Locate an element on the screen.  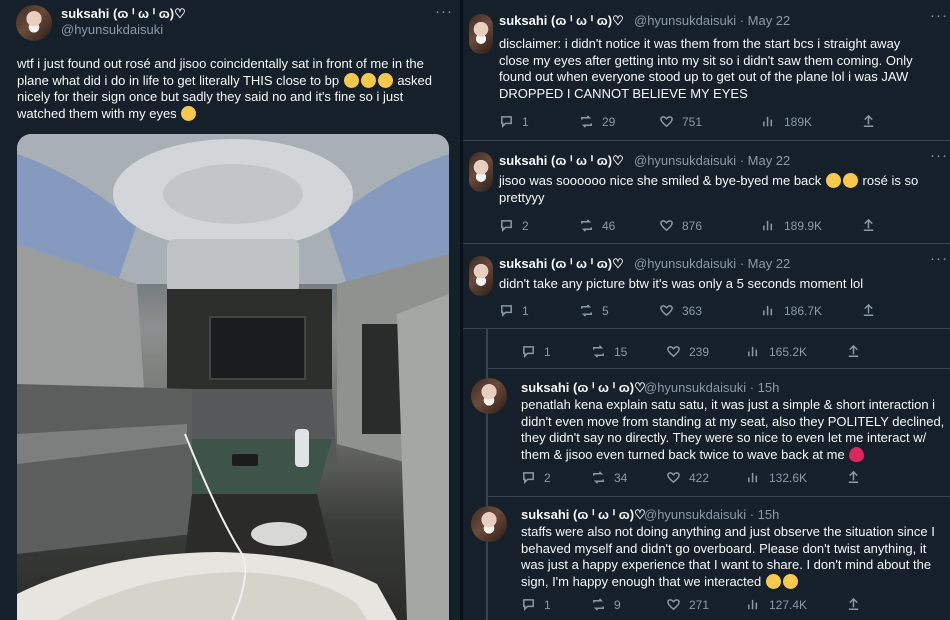
tweet-line-part: watched them with my eyes is located at coordinates (97, 113).